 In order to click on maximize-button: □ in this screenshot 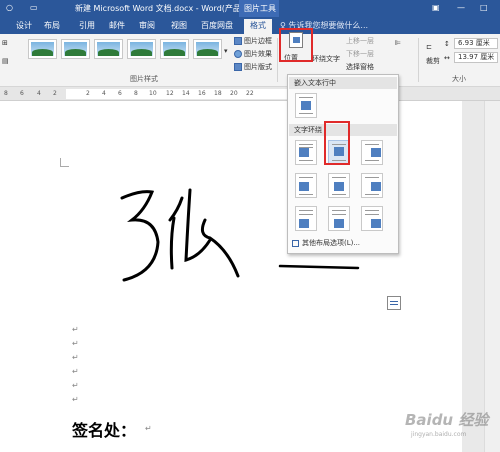, I will do `click(484, 7)`.